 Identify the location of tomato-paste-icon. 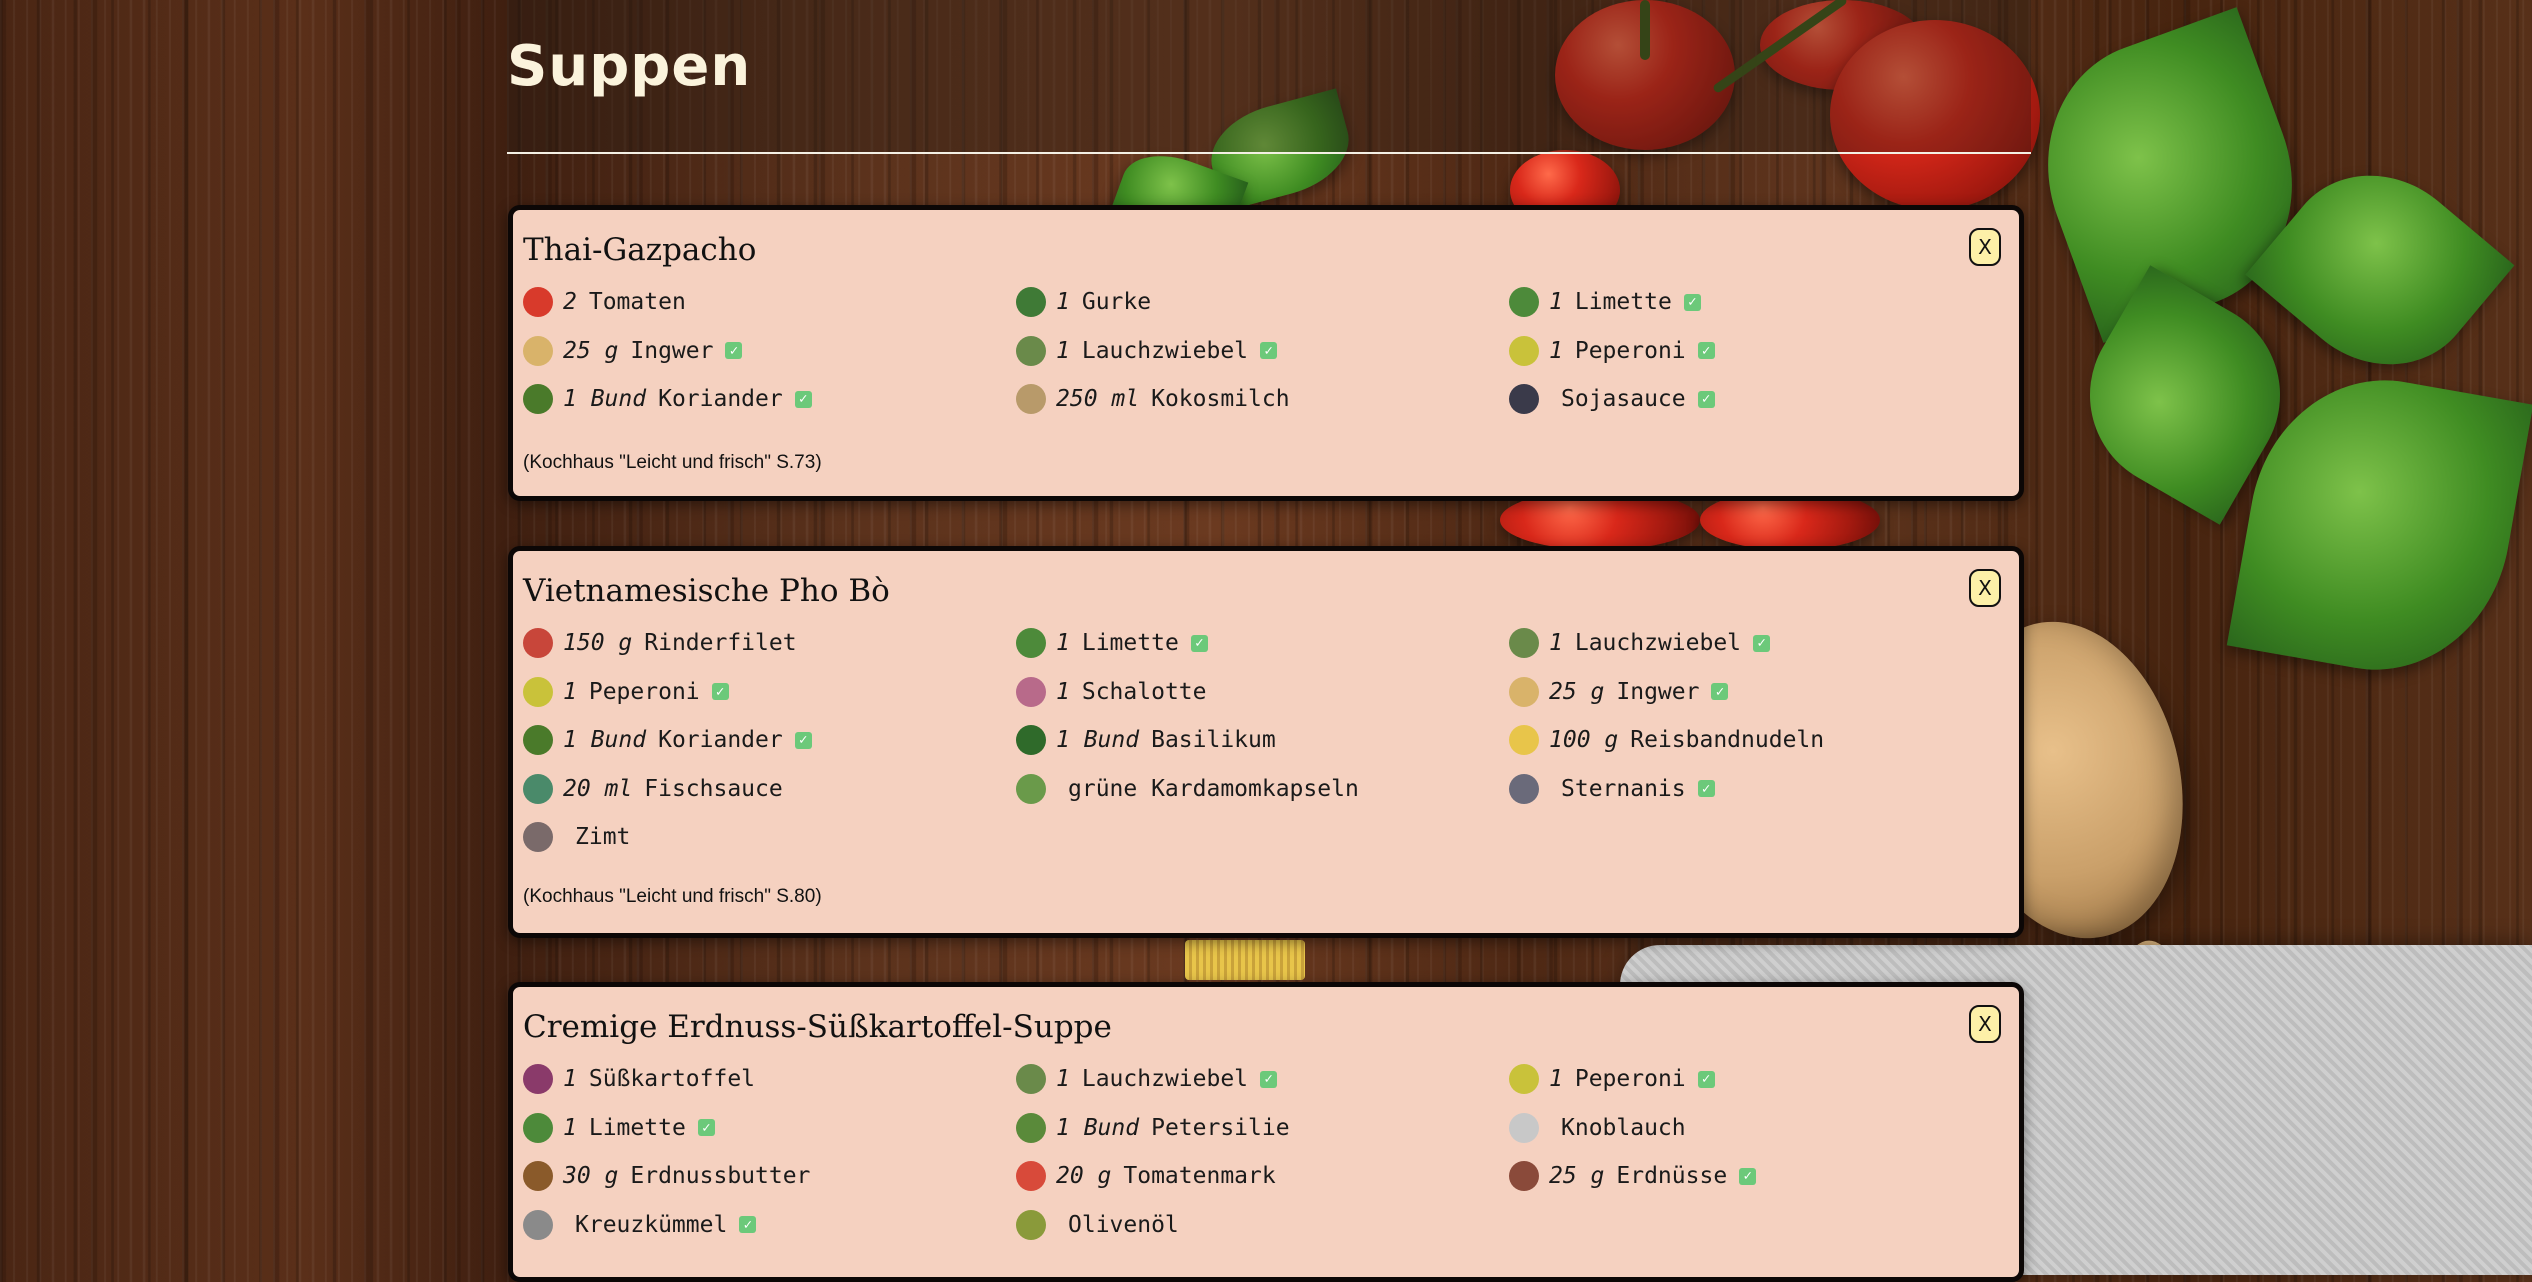
(1031, 1176).